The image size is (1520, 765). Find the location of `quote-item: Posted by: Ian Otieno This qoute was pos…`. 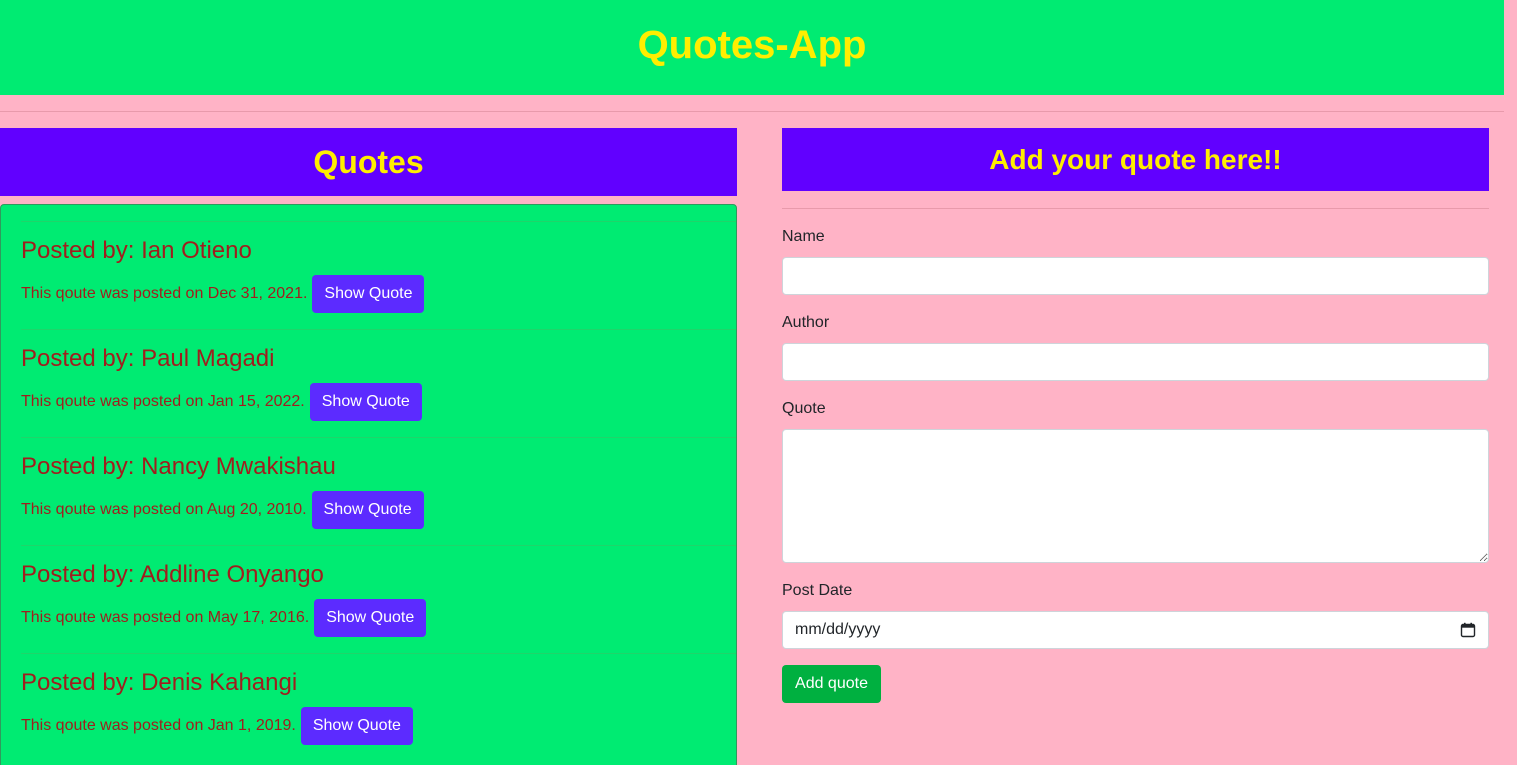

quote-item: Posted by: Ian Otieno This qoute was pos… is located at coordinates (378, 267).